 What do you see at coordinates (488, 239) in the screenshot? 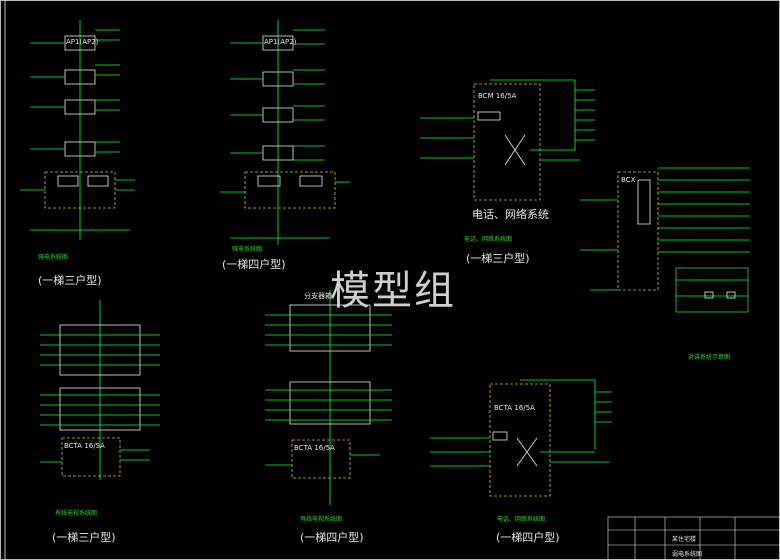
I see `subtitle-d3: 电话、网络系统图` at bounding box center [488, 239].